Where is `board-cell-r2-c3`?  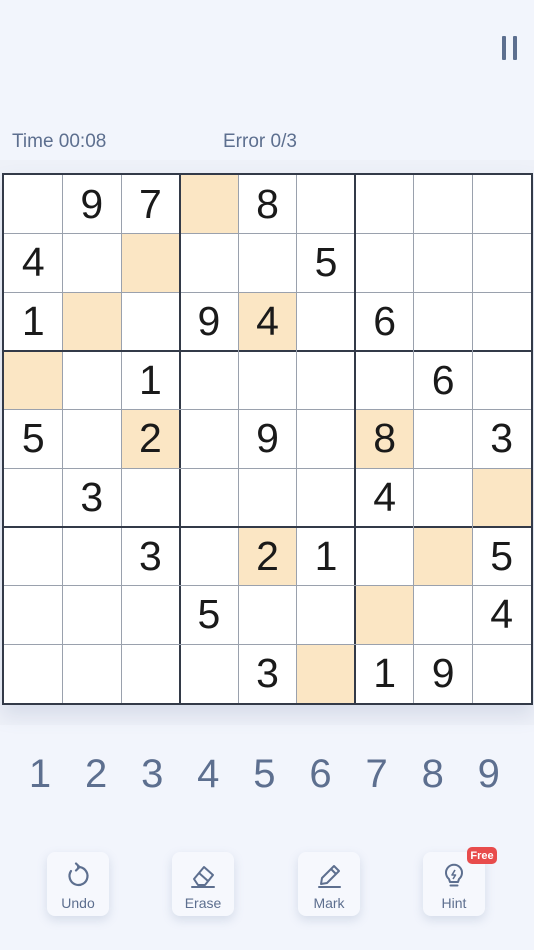
board-cell-r2-c3 is located at coordinates (150, 263).